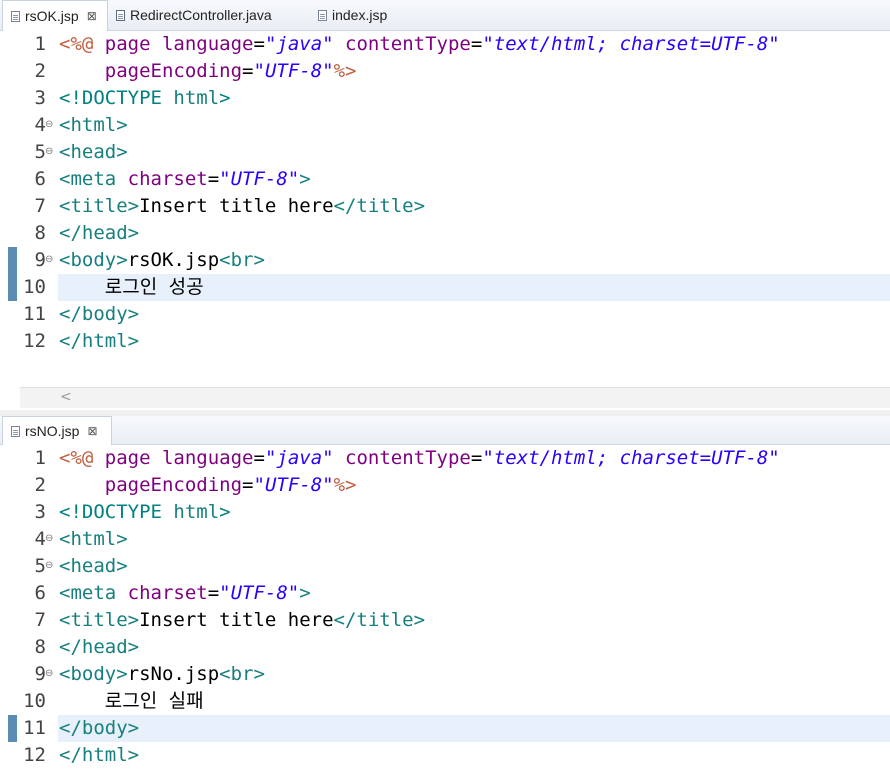 Image resolution: width=890 pixels, height=773 pixels. I want to click on code-token: page, so click(133, 44).